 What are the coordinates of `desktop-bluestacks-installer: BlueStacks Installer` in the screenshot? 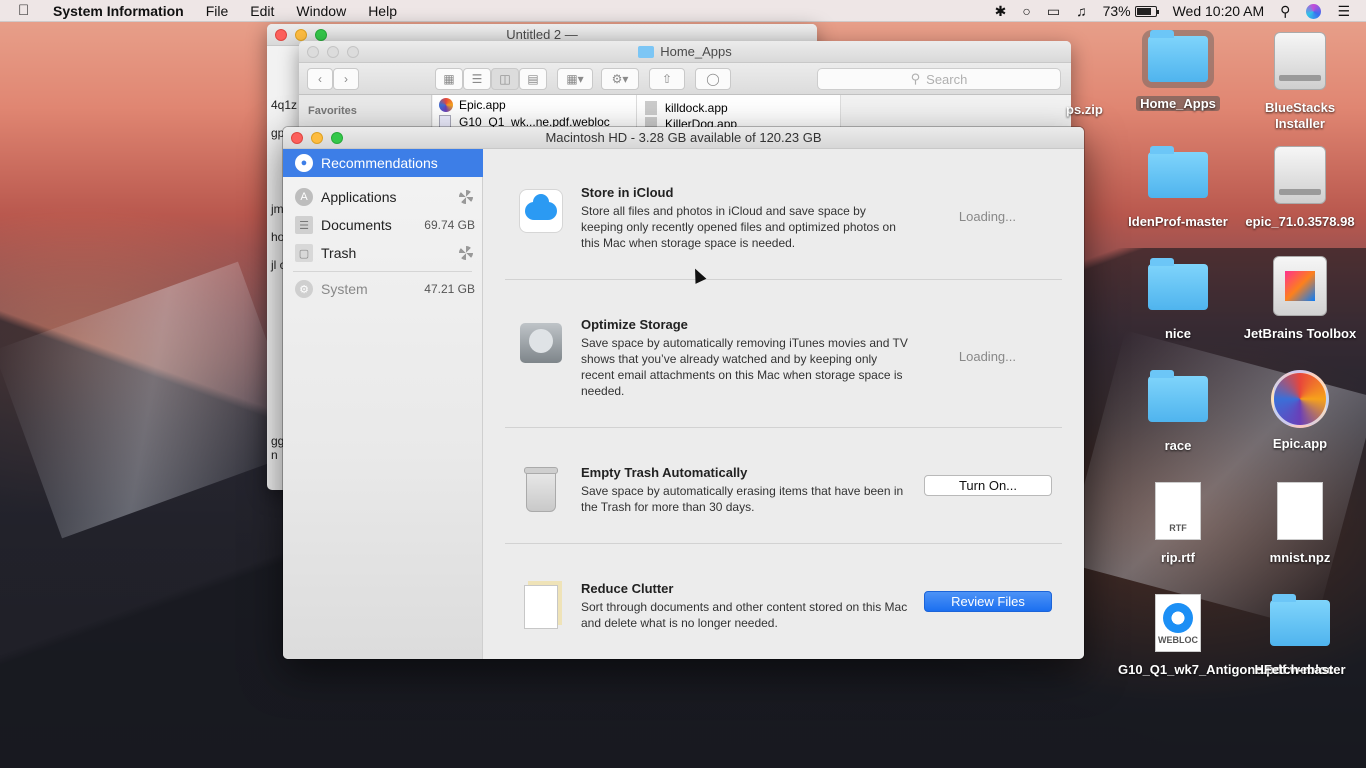 It's located at (1300, 82).